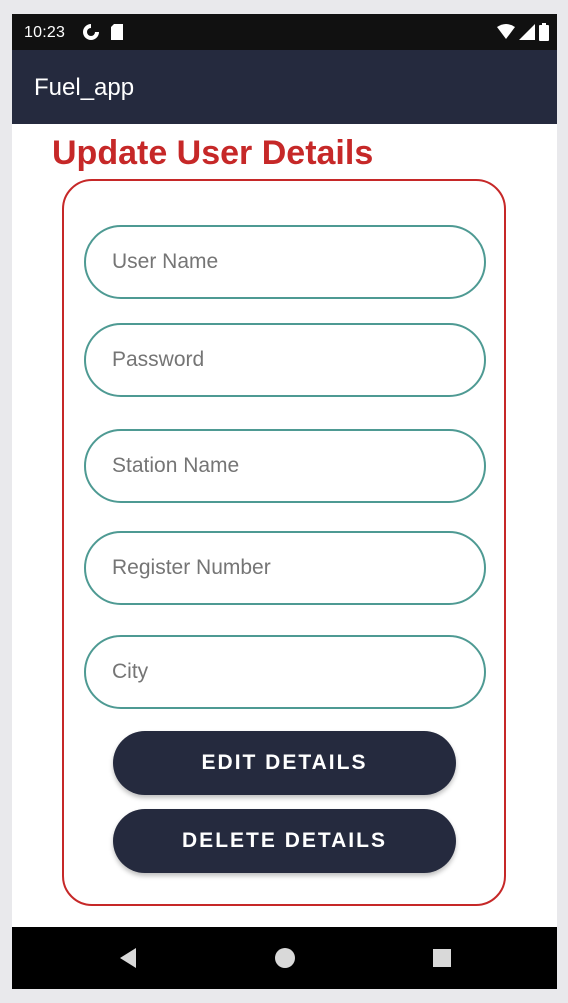  I want to click on navigation-bar, so click(284, 958).